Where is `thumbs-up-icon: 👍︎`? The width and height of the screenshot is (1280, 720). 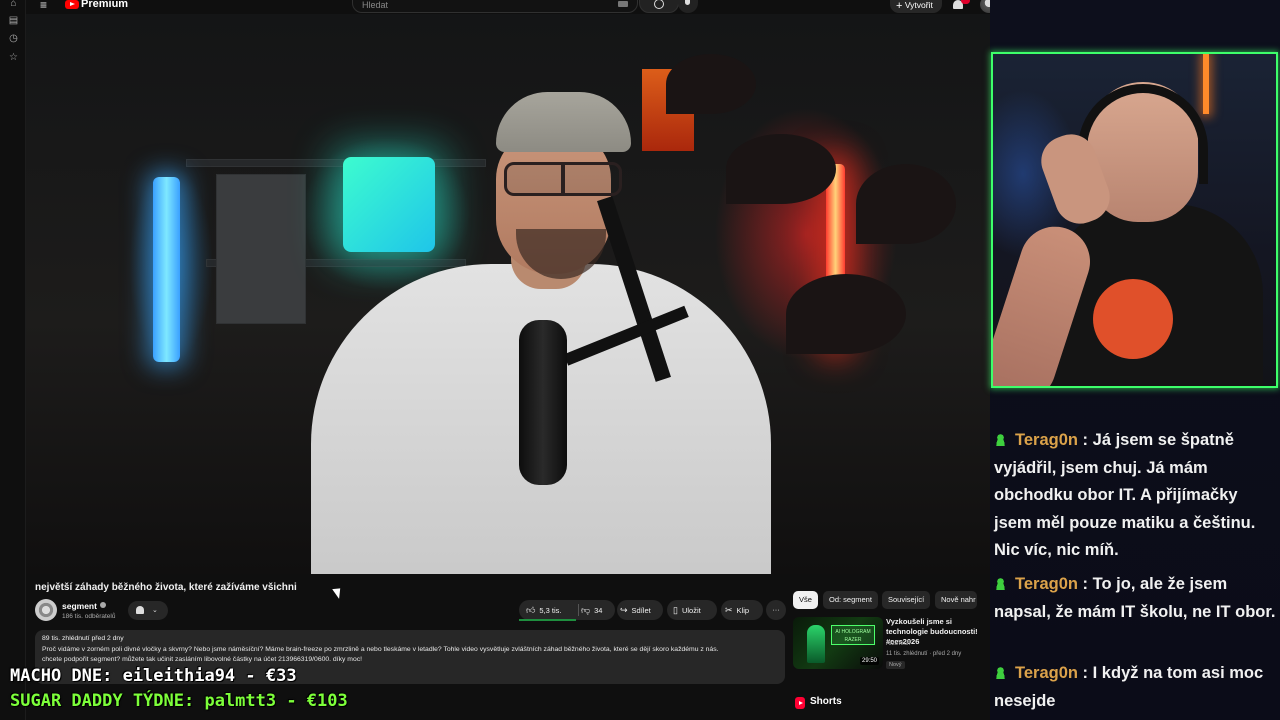
thumbs-up-icon: 👍︎ is located at coordinates (531, 610).